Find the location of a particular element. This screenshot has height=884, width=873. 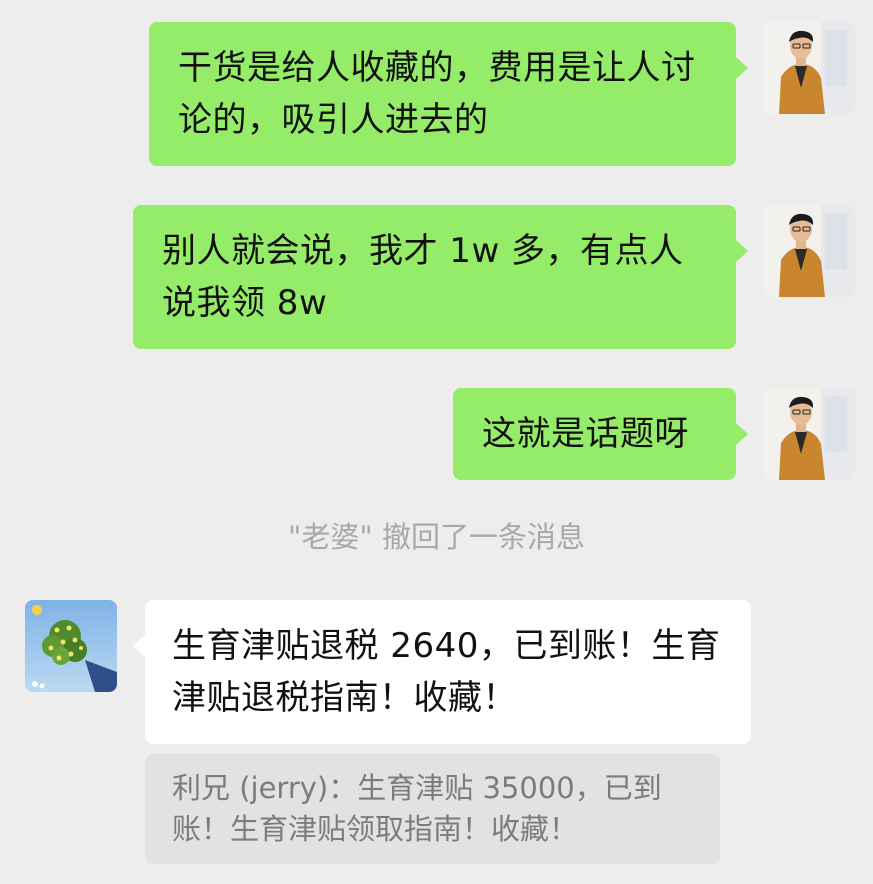

quoted-message-text: 利兄 (jerry)：生育津贴 35000，已到账！生育津贴领取指南！收藏！ is located at coordinates (417, 808).